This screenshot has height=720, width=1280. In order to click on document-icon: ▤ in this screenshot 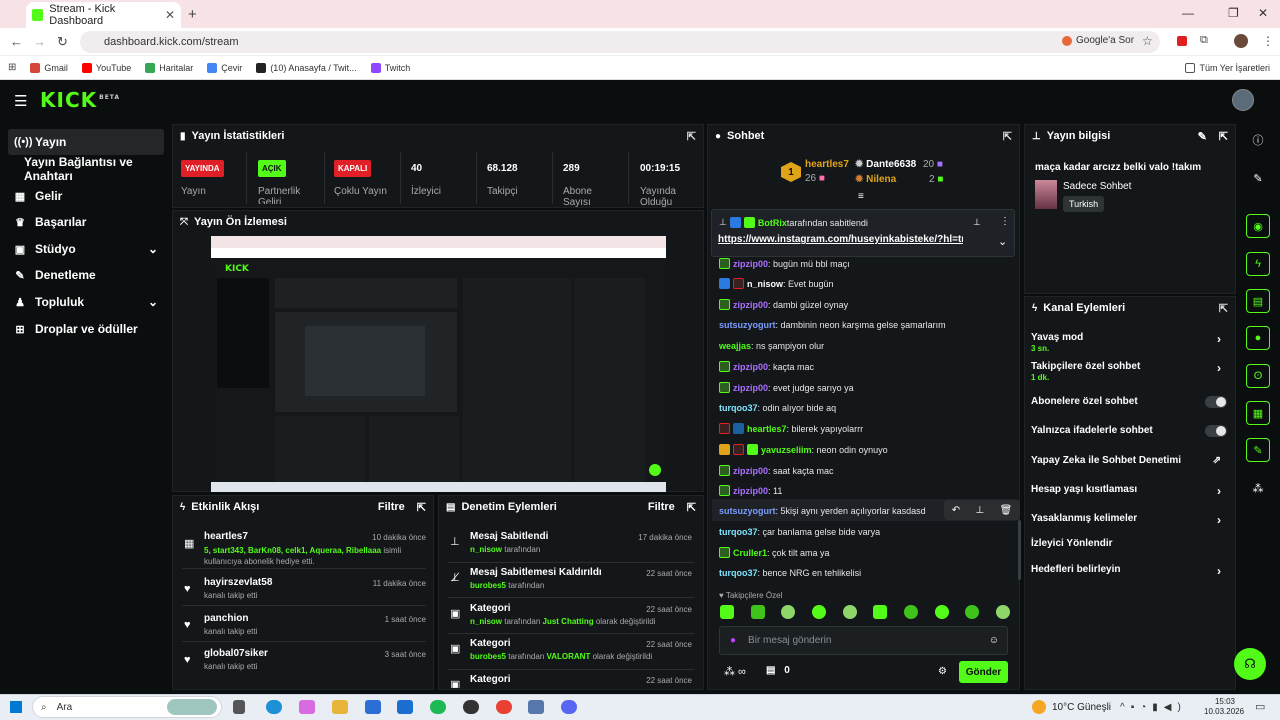, I will do `click(1258, 301)`.